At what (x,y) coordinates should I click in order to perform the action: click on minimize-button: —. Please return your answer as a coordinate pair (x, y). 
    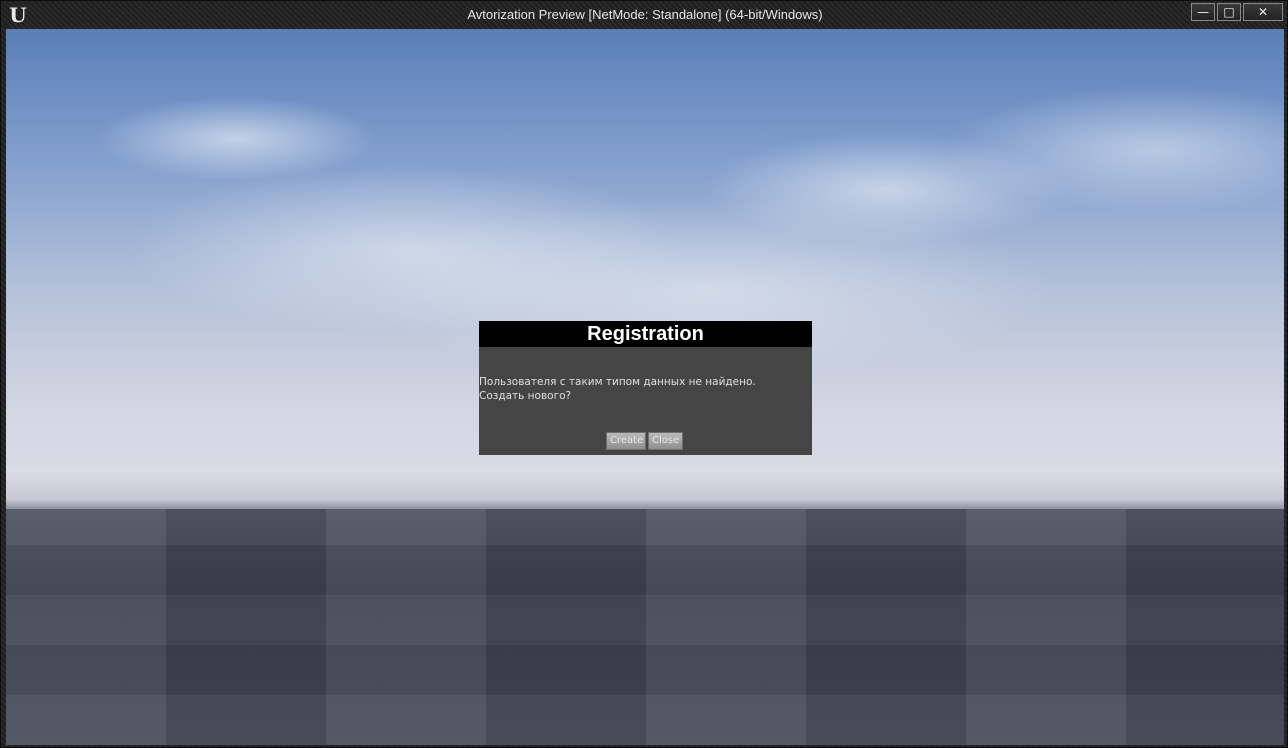
    Looking at the image, I should click on (1203, 12).